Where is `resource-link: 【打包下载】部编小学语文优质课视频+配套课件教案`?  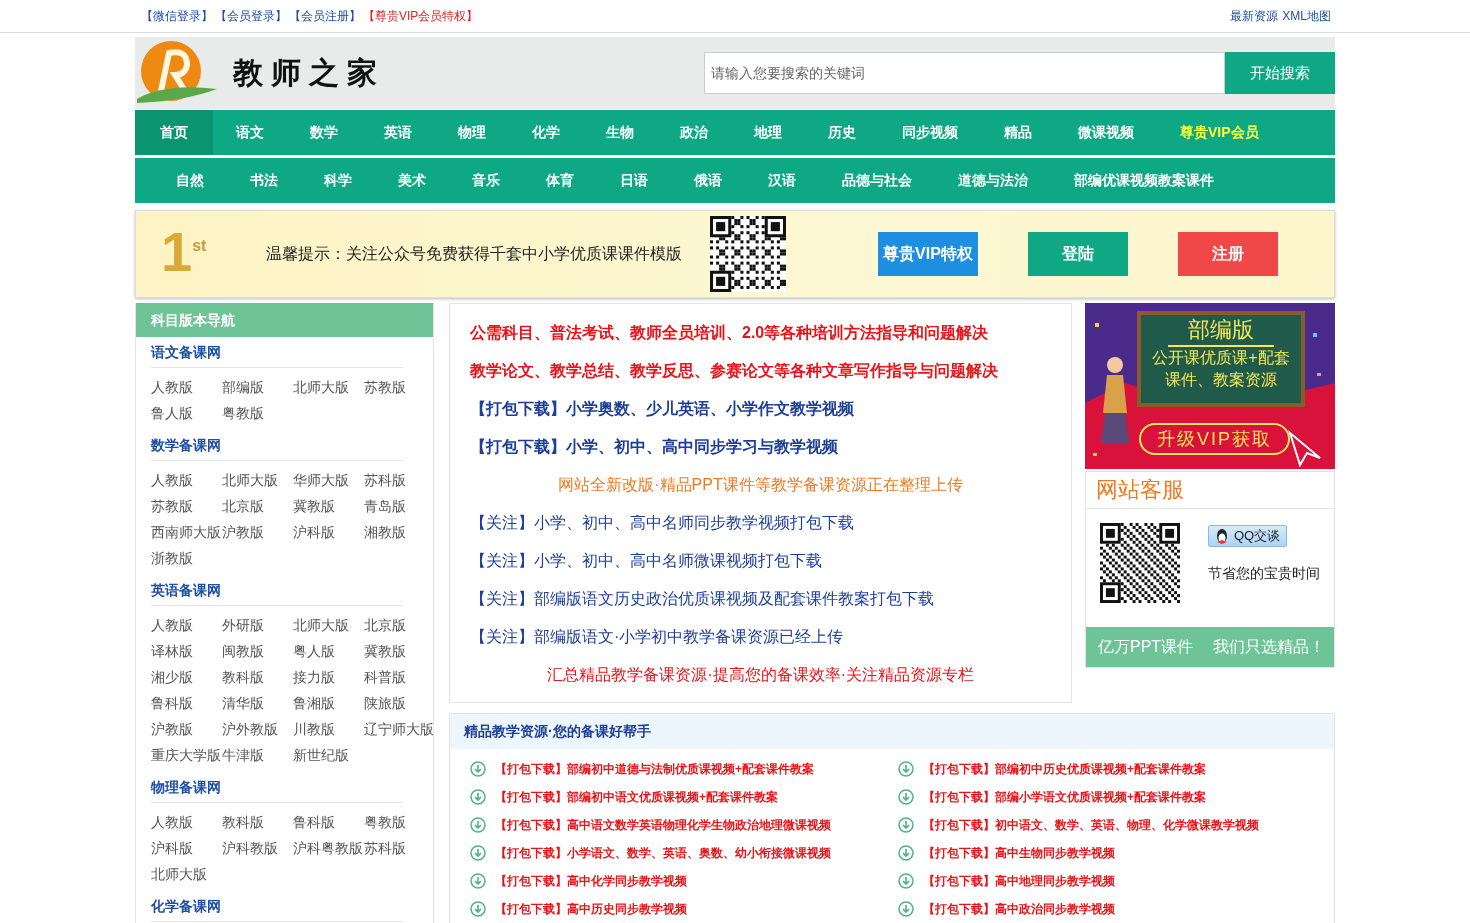 resource-link: 【打包下载】部编小学语文优质课视频+配套课件教案 is located at coordinates (1112, 797).